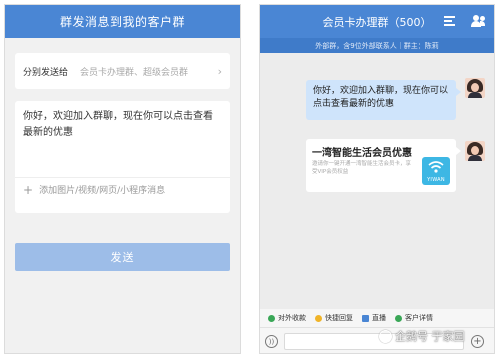  I want to click on recipients-label: 分别发送给, so click(46, 72).